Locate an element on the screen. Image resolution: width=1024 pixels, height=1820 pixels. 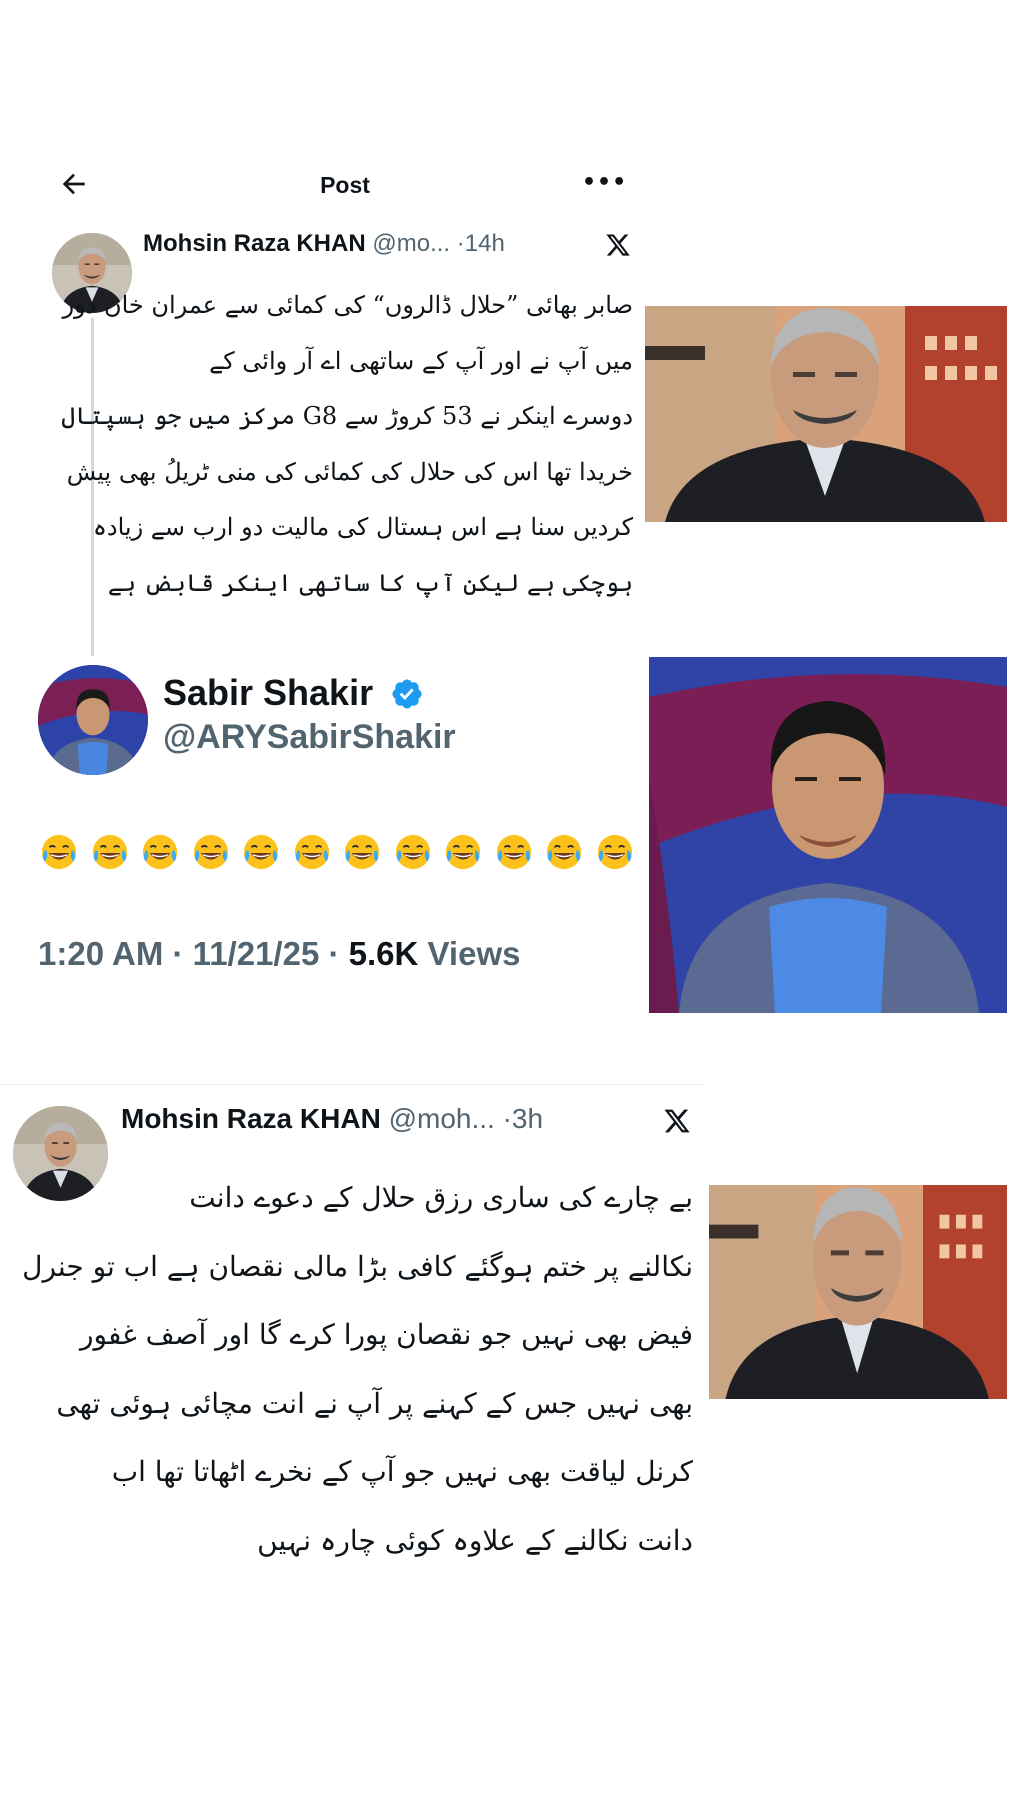
emoji-row is located at coordinates (345, 858).